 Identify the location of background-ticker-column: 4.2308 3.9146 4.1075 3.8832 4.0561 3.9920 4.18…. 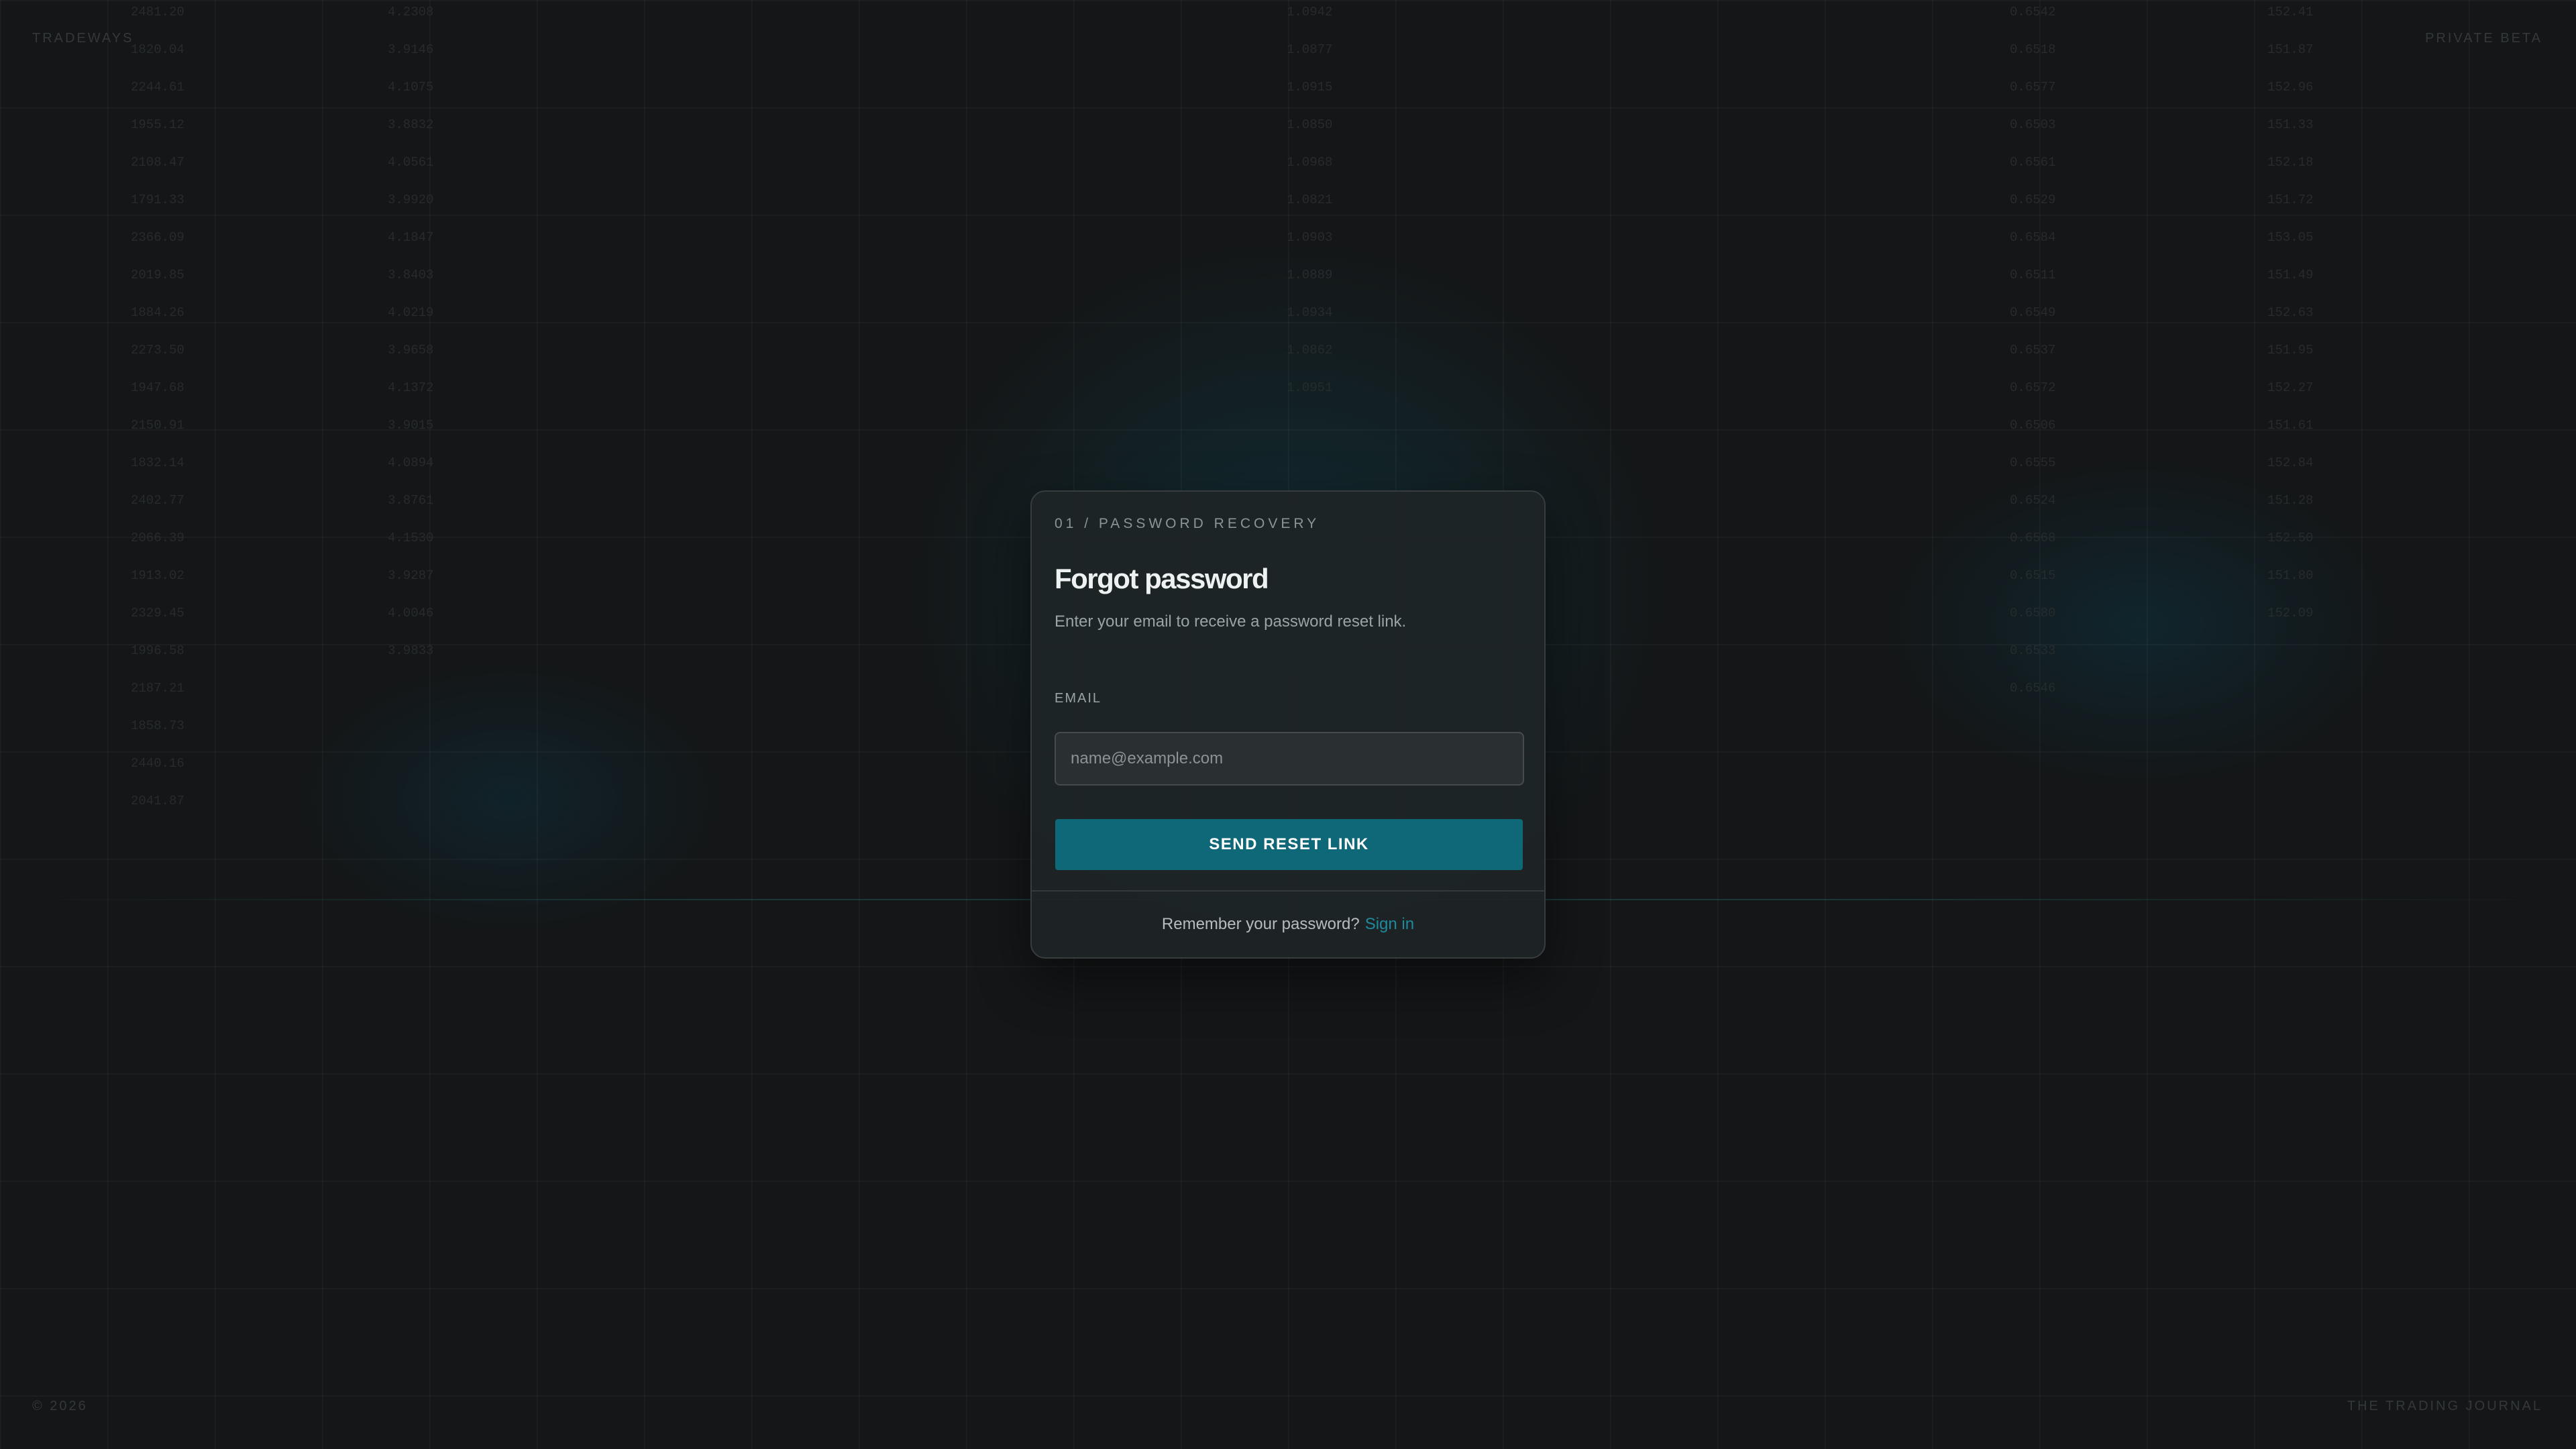
(411, 331).